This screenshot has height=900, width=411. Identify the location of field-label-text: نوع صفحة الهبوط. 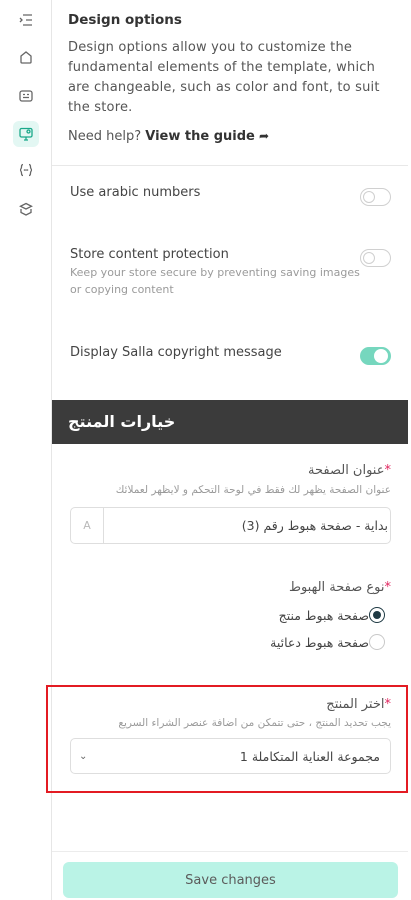
(336, 587).